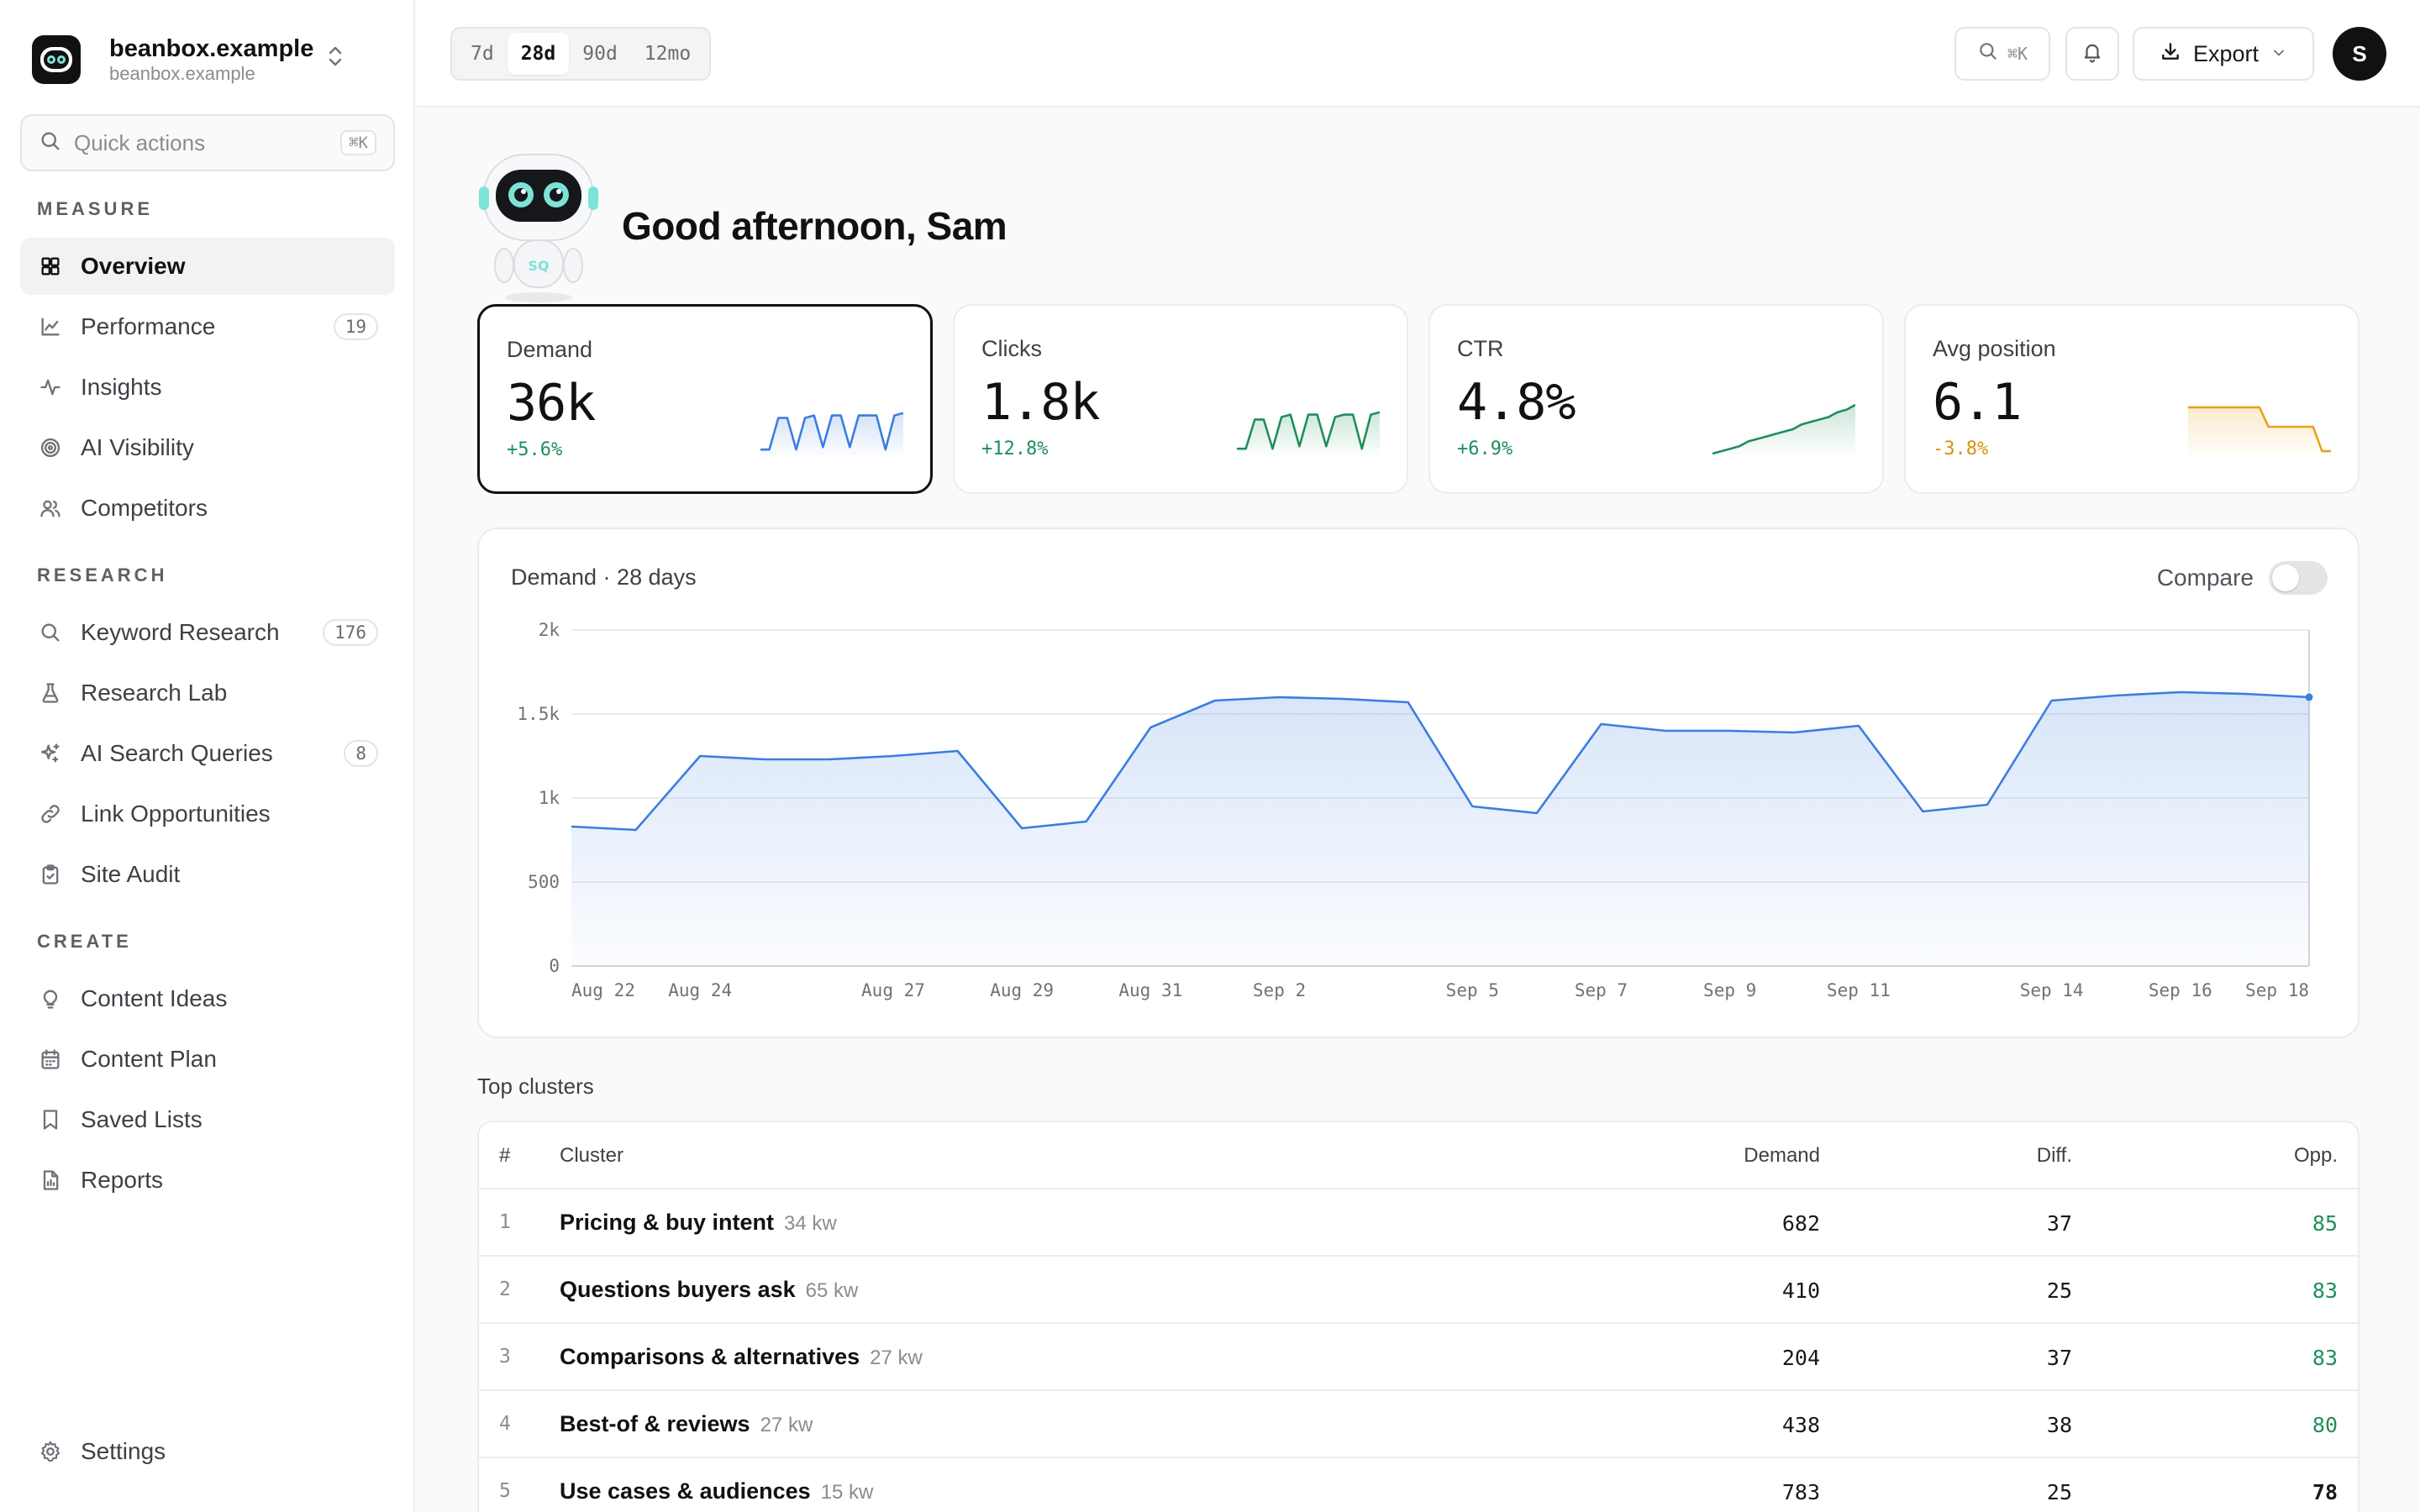 Image resolution: width=2420 pixels, height=1512 pixels. I want to click on cluster-name: Best-of & reviews, so click(655, 1423).